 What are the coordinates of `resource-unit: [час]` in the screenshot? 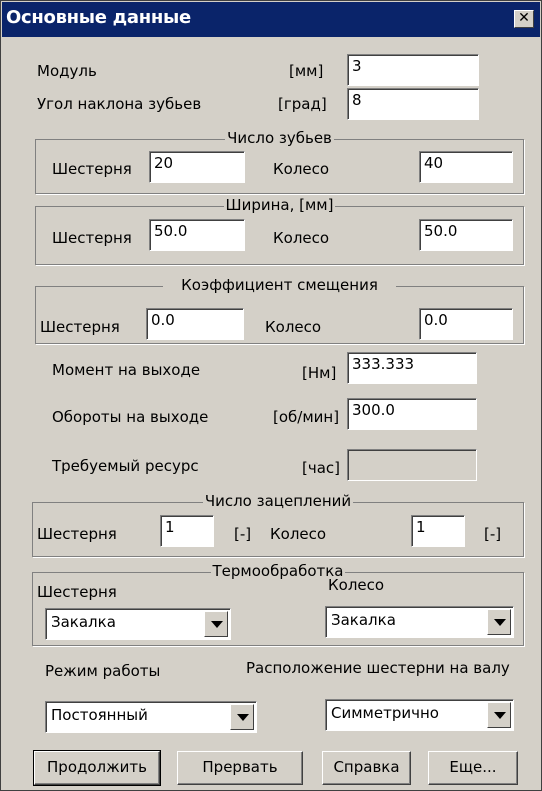 It's located at (321, 468).